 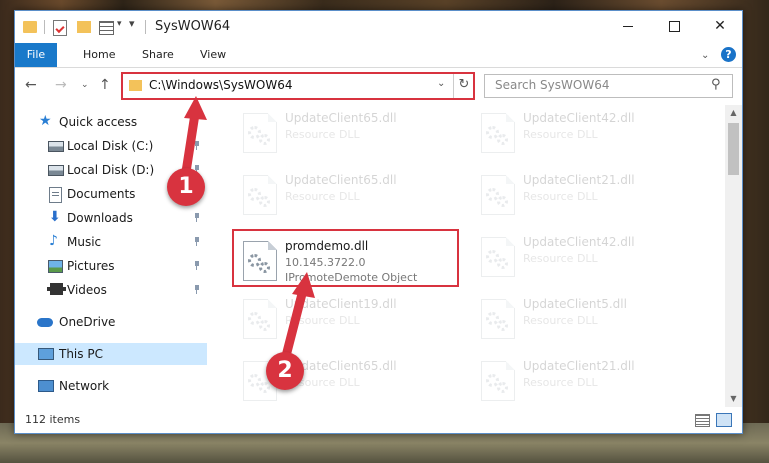 What do you see at coordinates (724, 420) in the screenshot?
I see `tiles-view-icon` at bounding box center [724, 420].